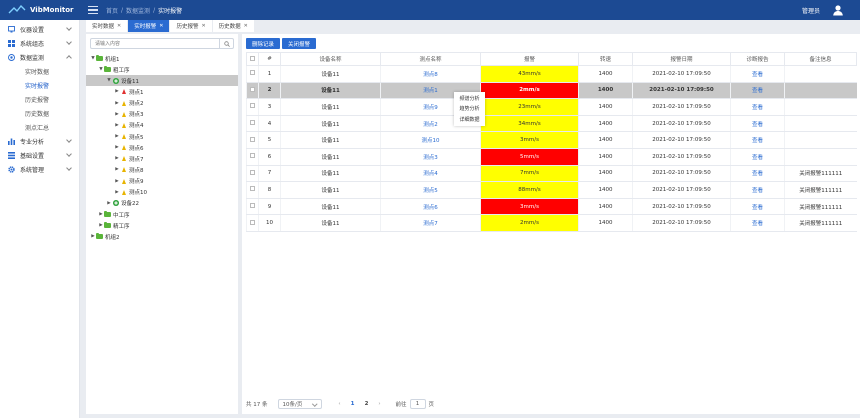 Image resolution: width=860 pixels, height=418 pixels. I want to click on point-link: 测点3, so click(430, 157).